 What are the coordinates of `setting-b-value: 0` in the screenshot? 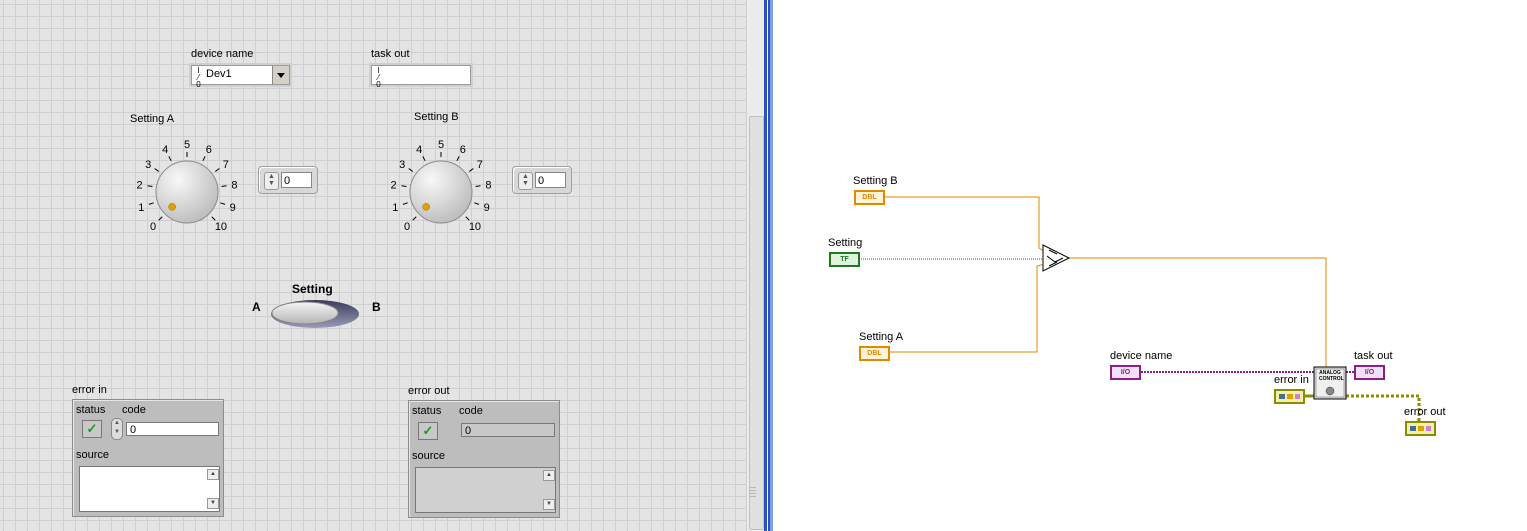 It's located at (550, 180).